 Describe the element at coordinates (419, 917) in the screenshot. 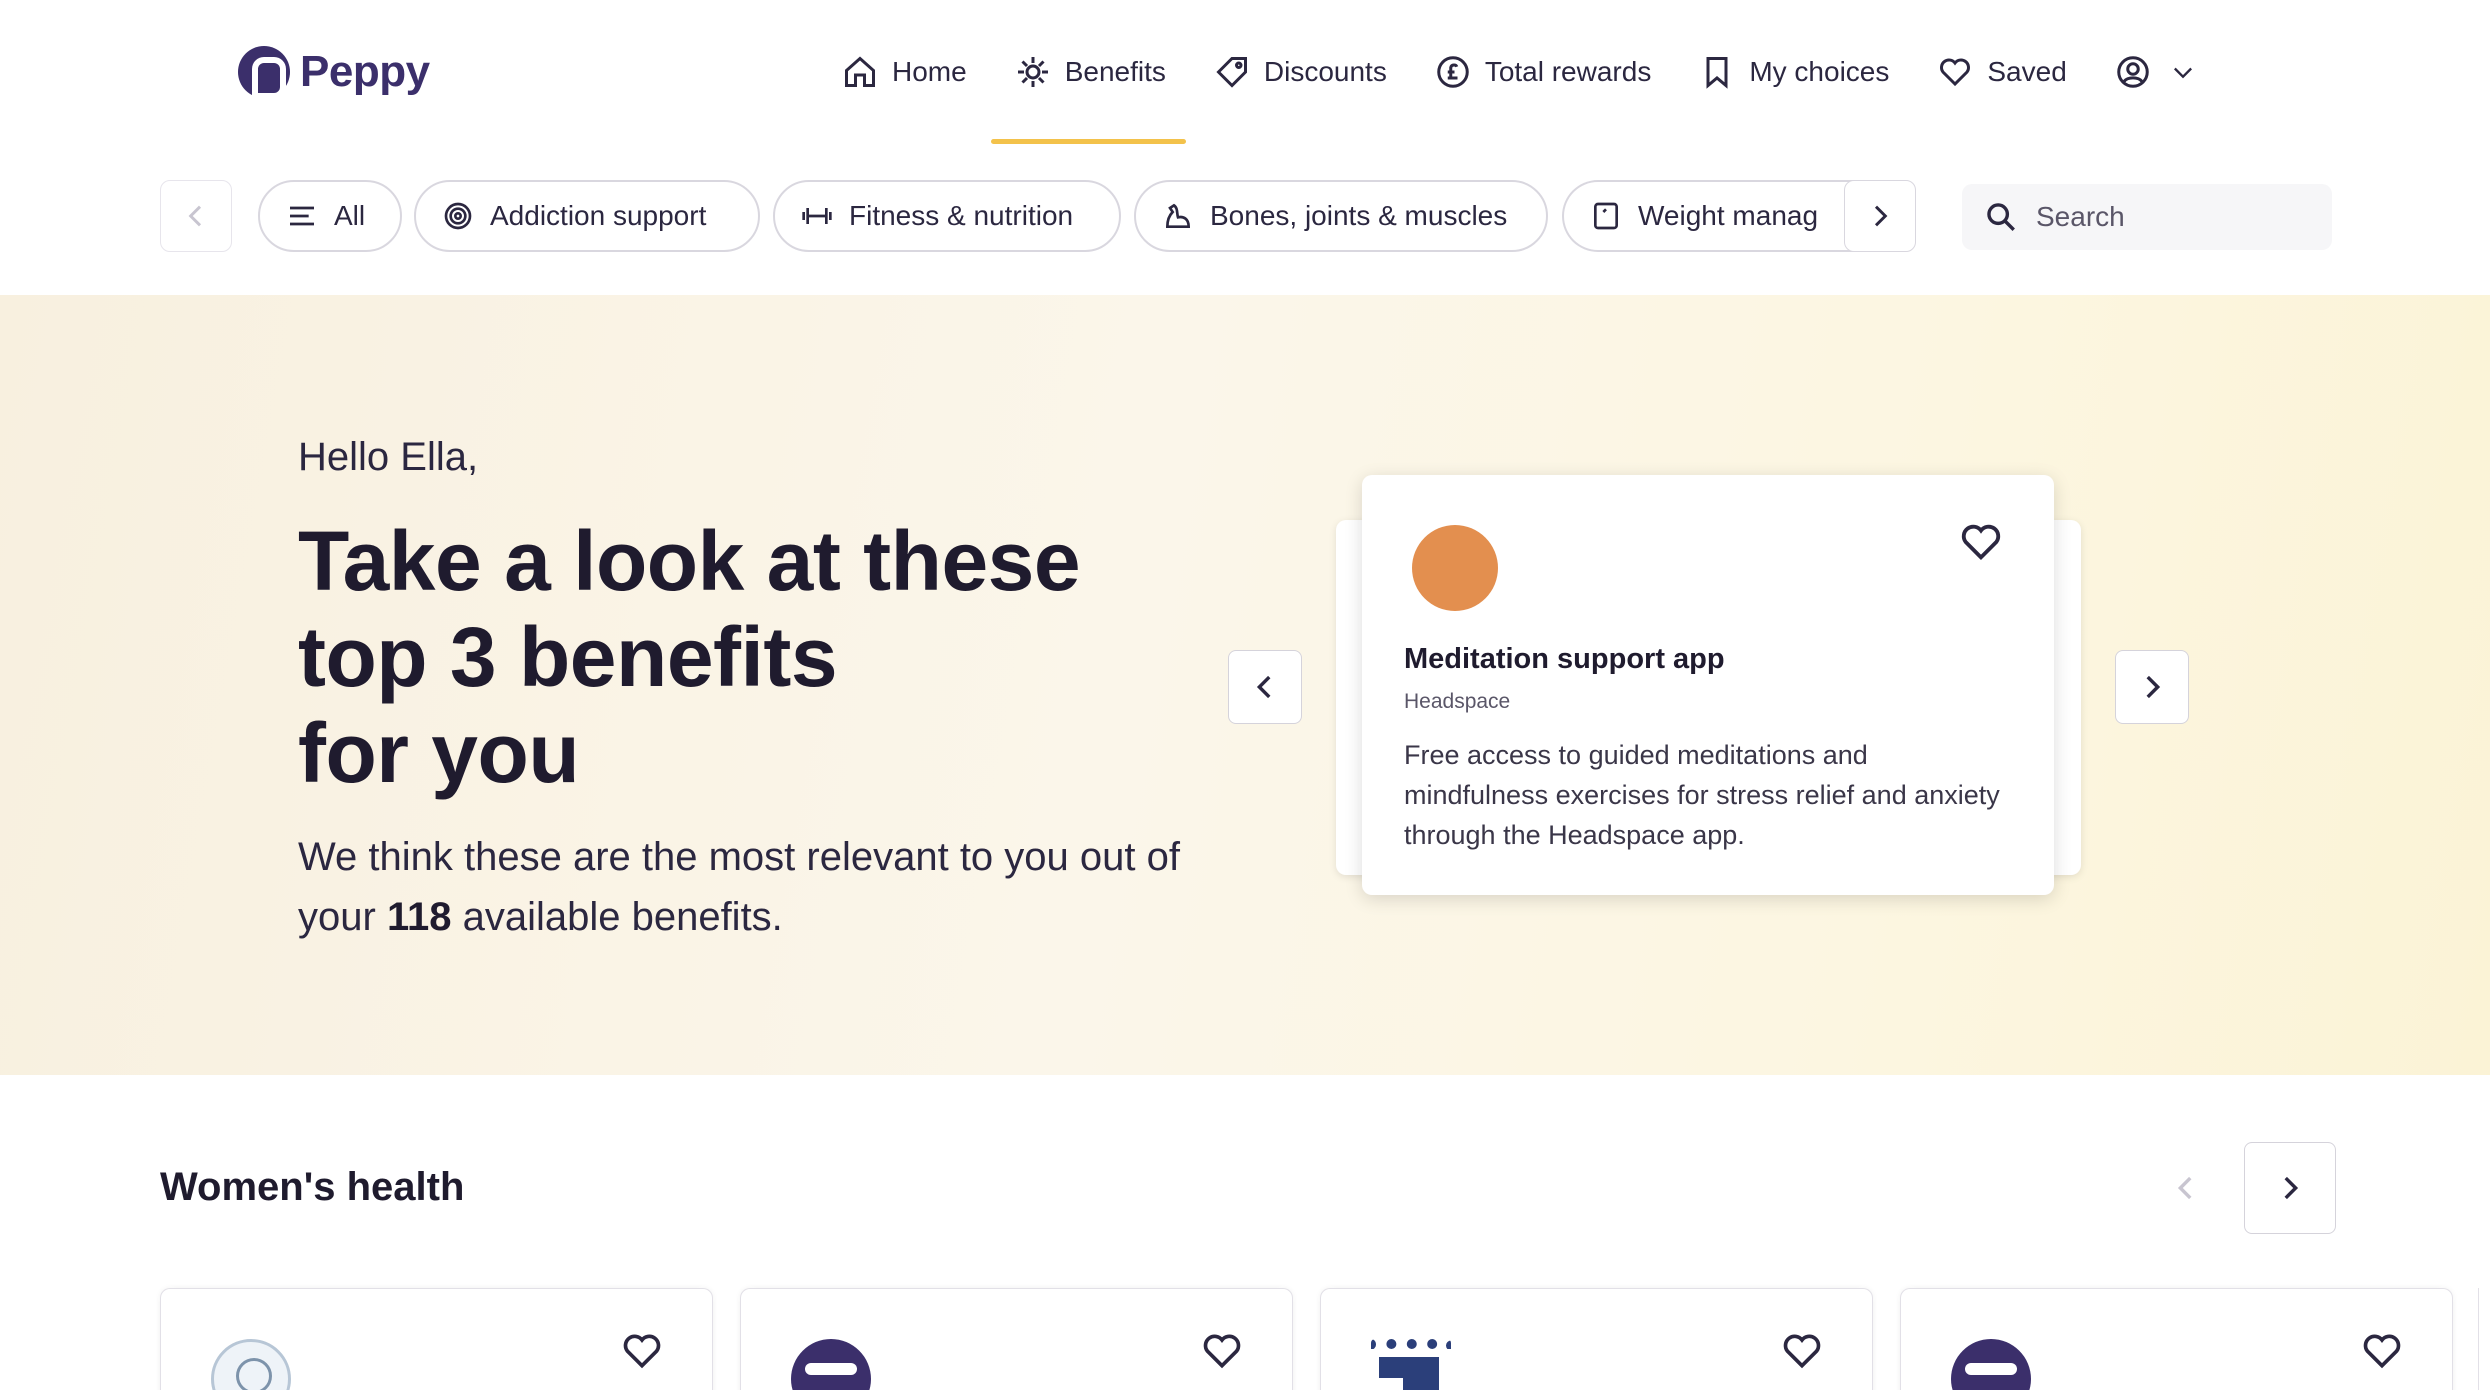

I see `available-benefits-count: 118` at that location.